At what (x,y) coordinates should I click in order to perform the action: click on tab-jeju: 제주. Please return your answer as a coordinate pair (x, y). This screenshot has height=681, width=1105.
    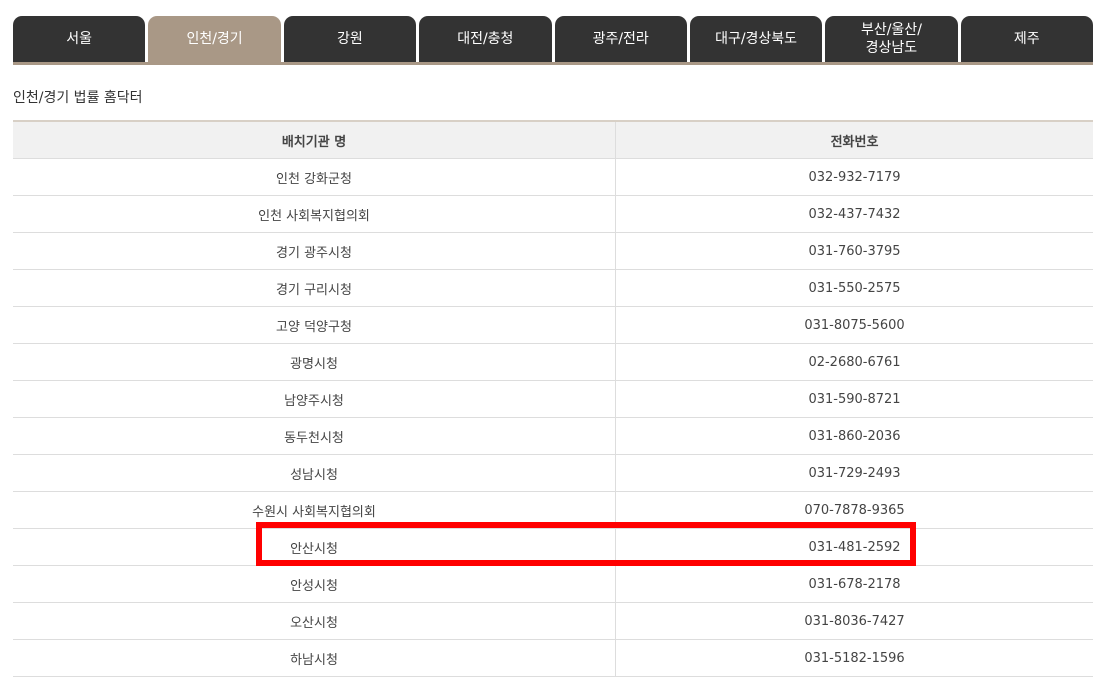
    Looking at the image, I should click on (1026, 39).